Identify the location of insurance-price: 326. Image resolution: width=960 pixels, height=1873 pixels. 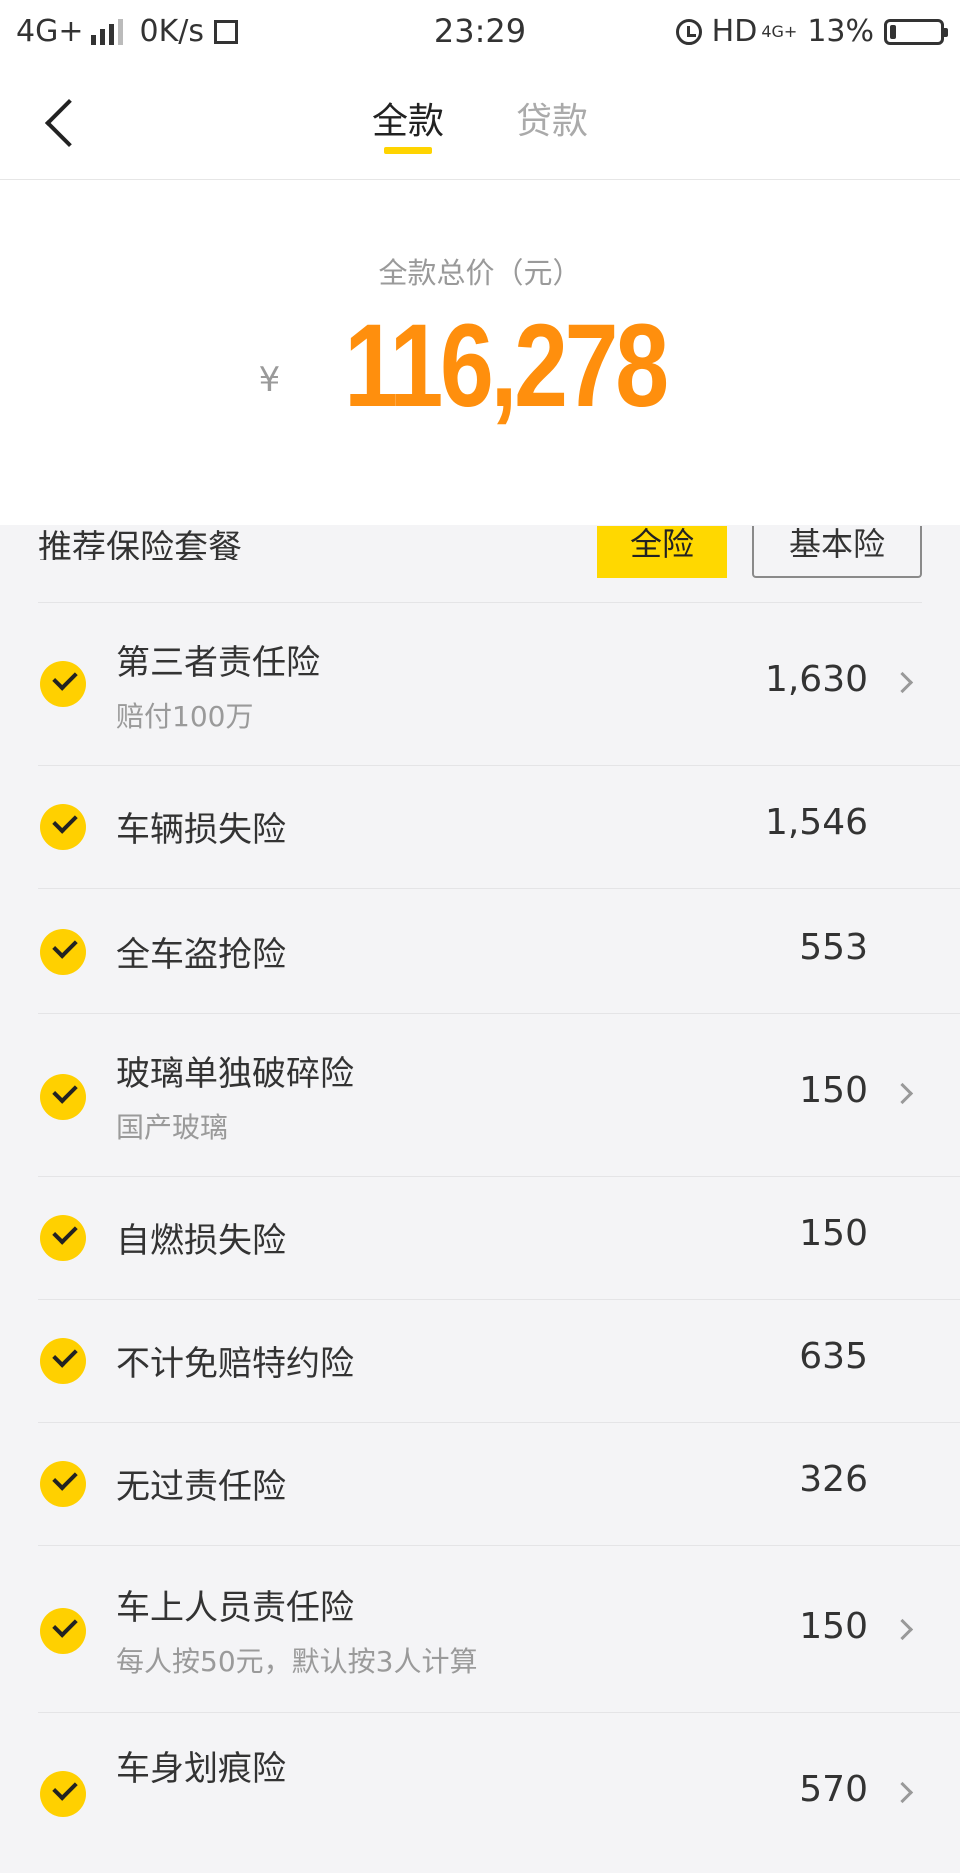
(833, 1479).